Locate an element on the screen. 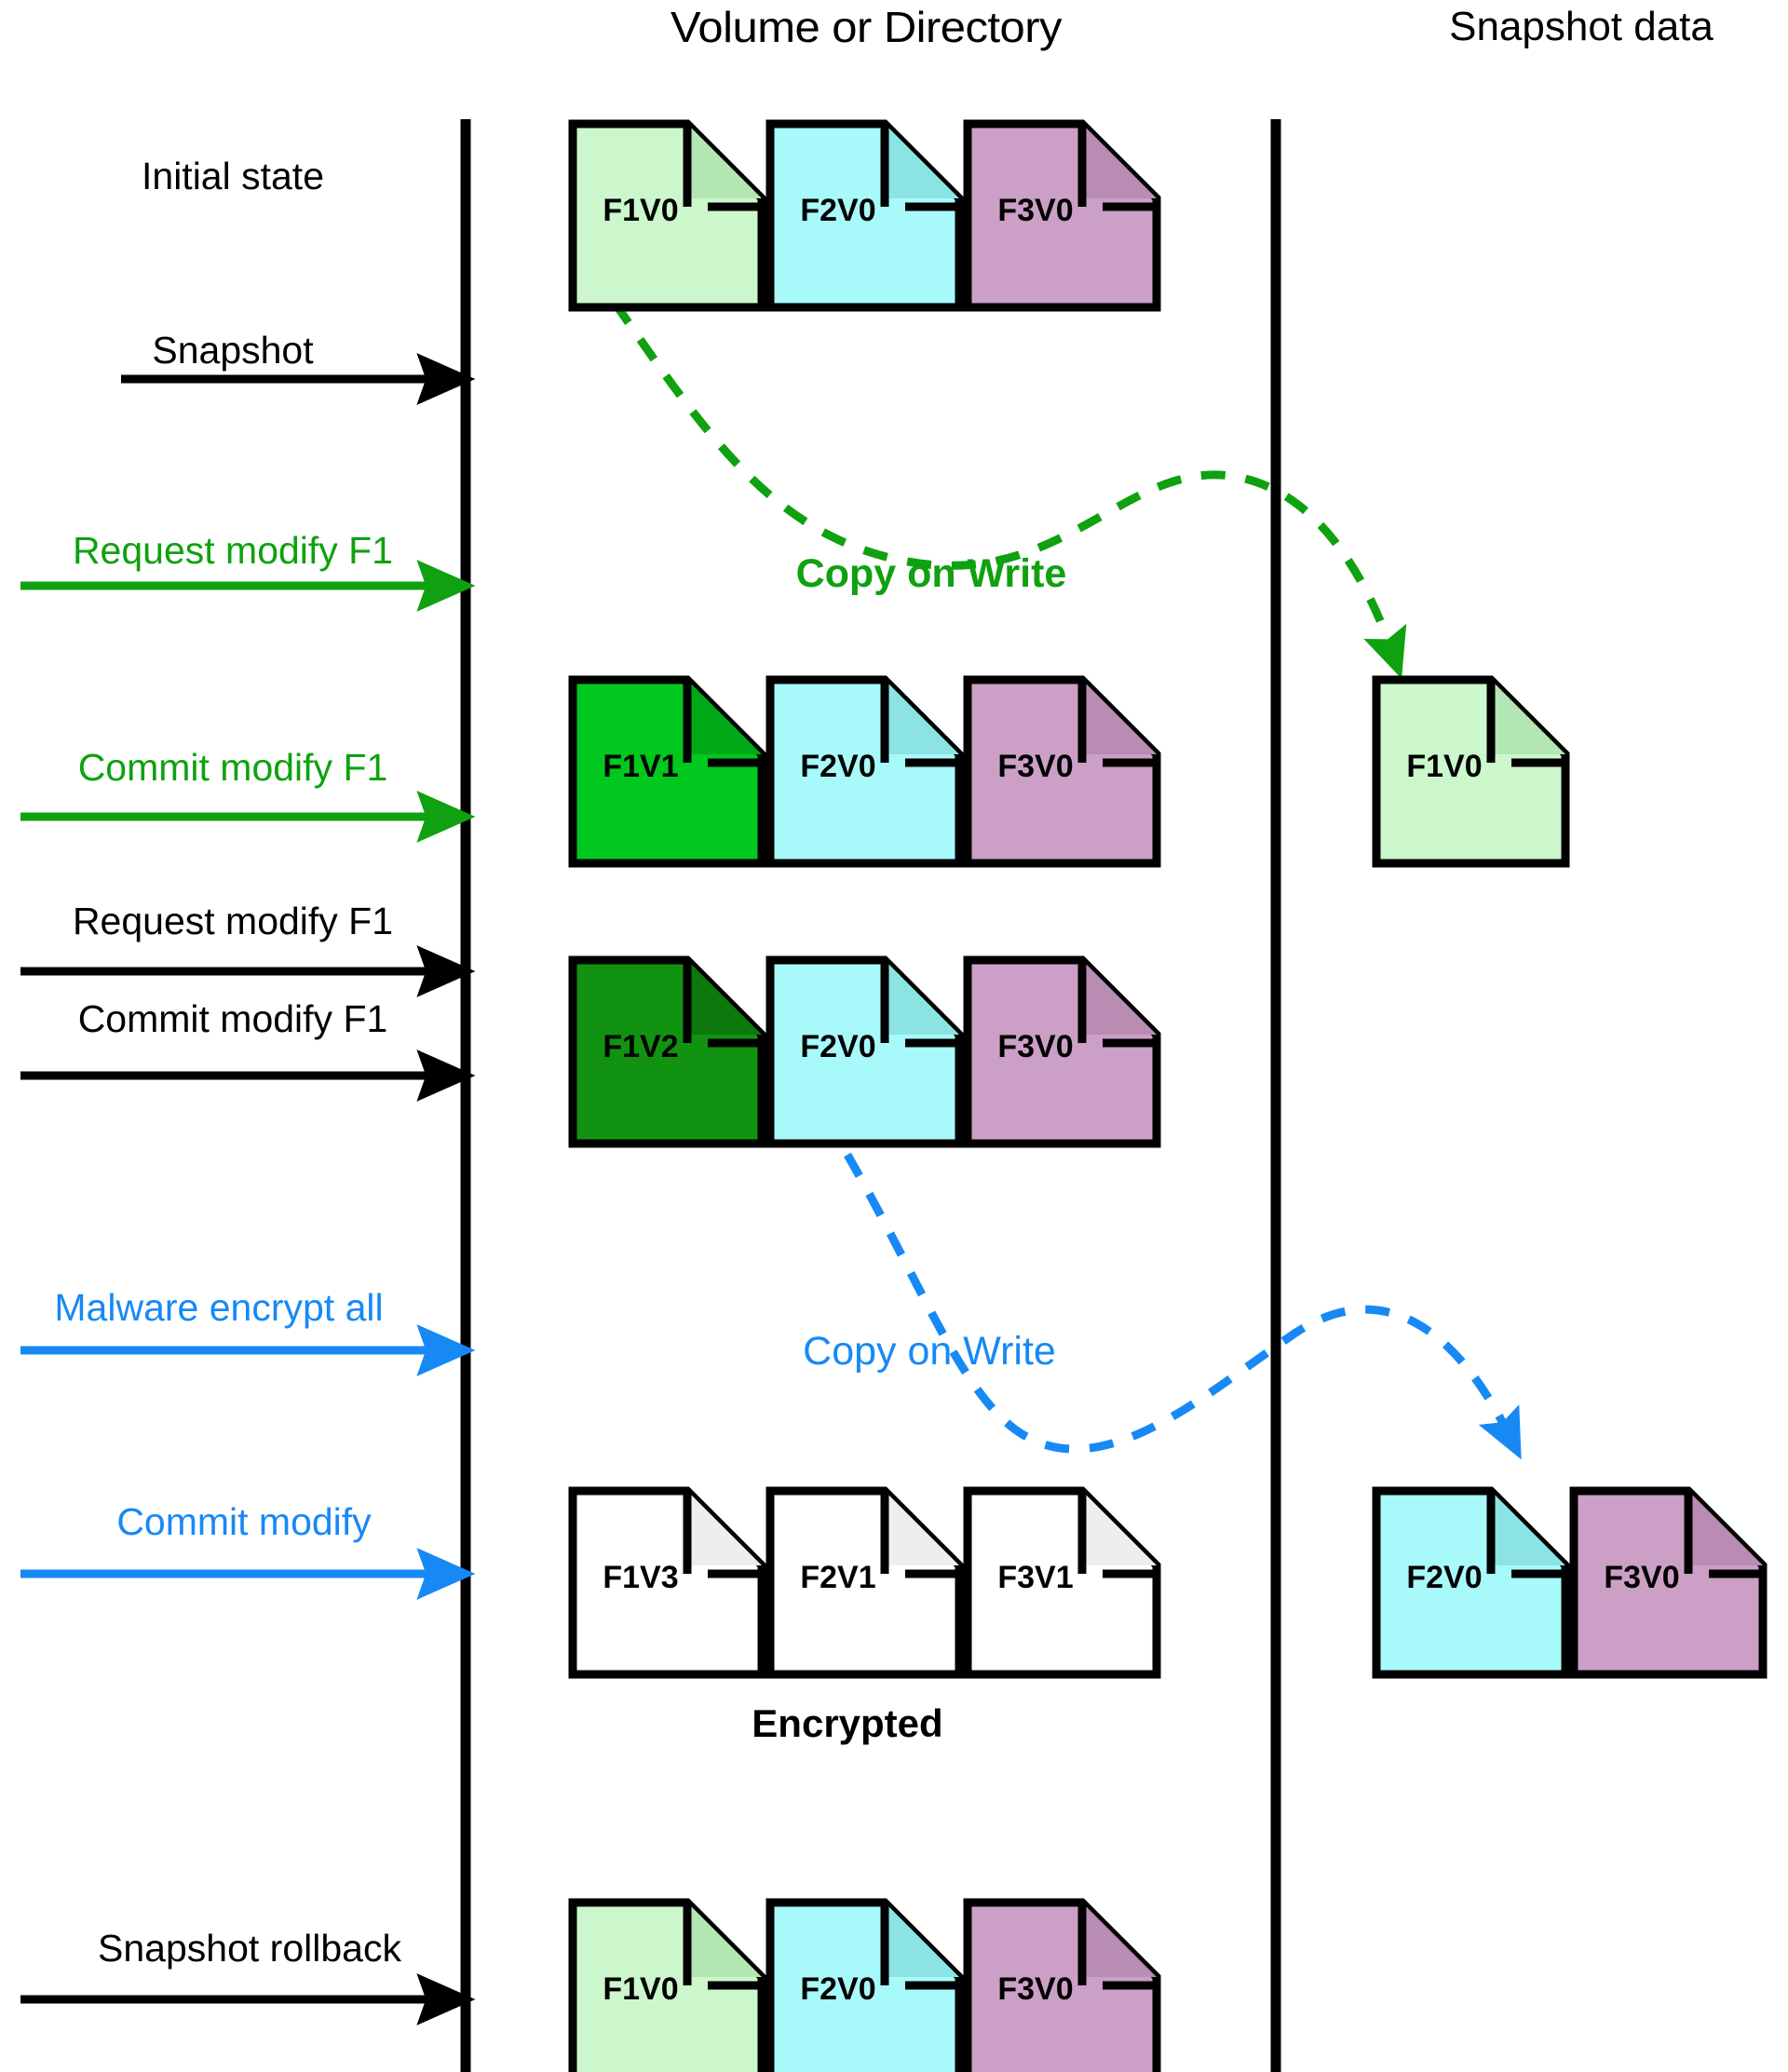  snapshot-file-icon-f2v0: F2V0 is located at coordinates (1471, 1582).